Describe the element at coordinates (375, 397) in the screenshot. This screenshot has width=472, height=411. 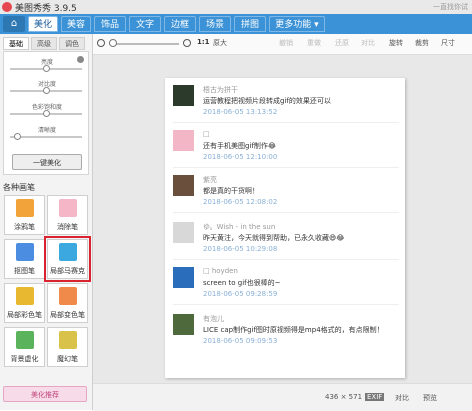
I see `exif-button: EXIF` at that location.